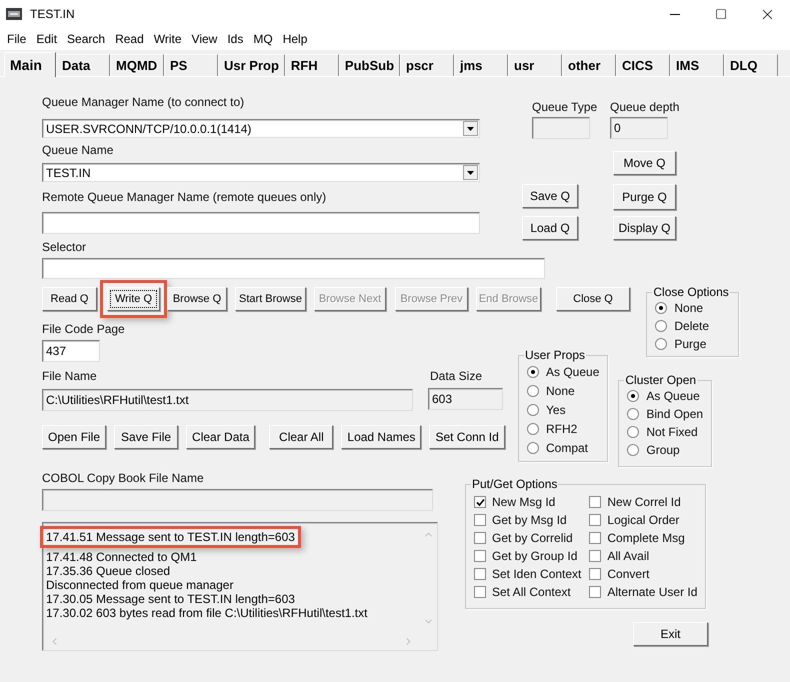 The width and height of the screenshot is (790, 682). Describe the element at coordinates (140, 585) in the screenshot. I see `log-line: Disconnected from queue manager` at that location.